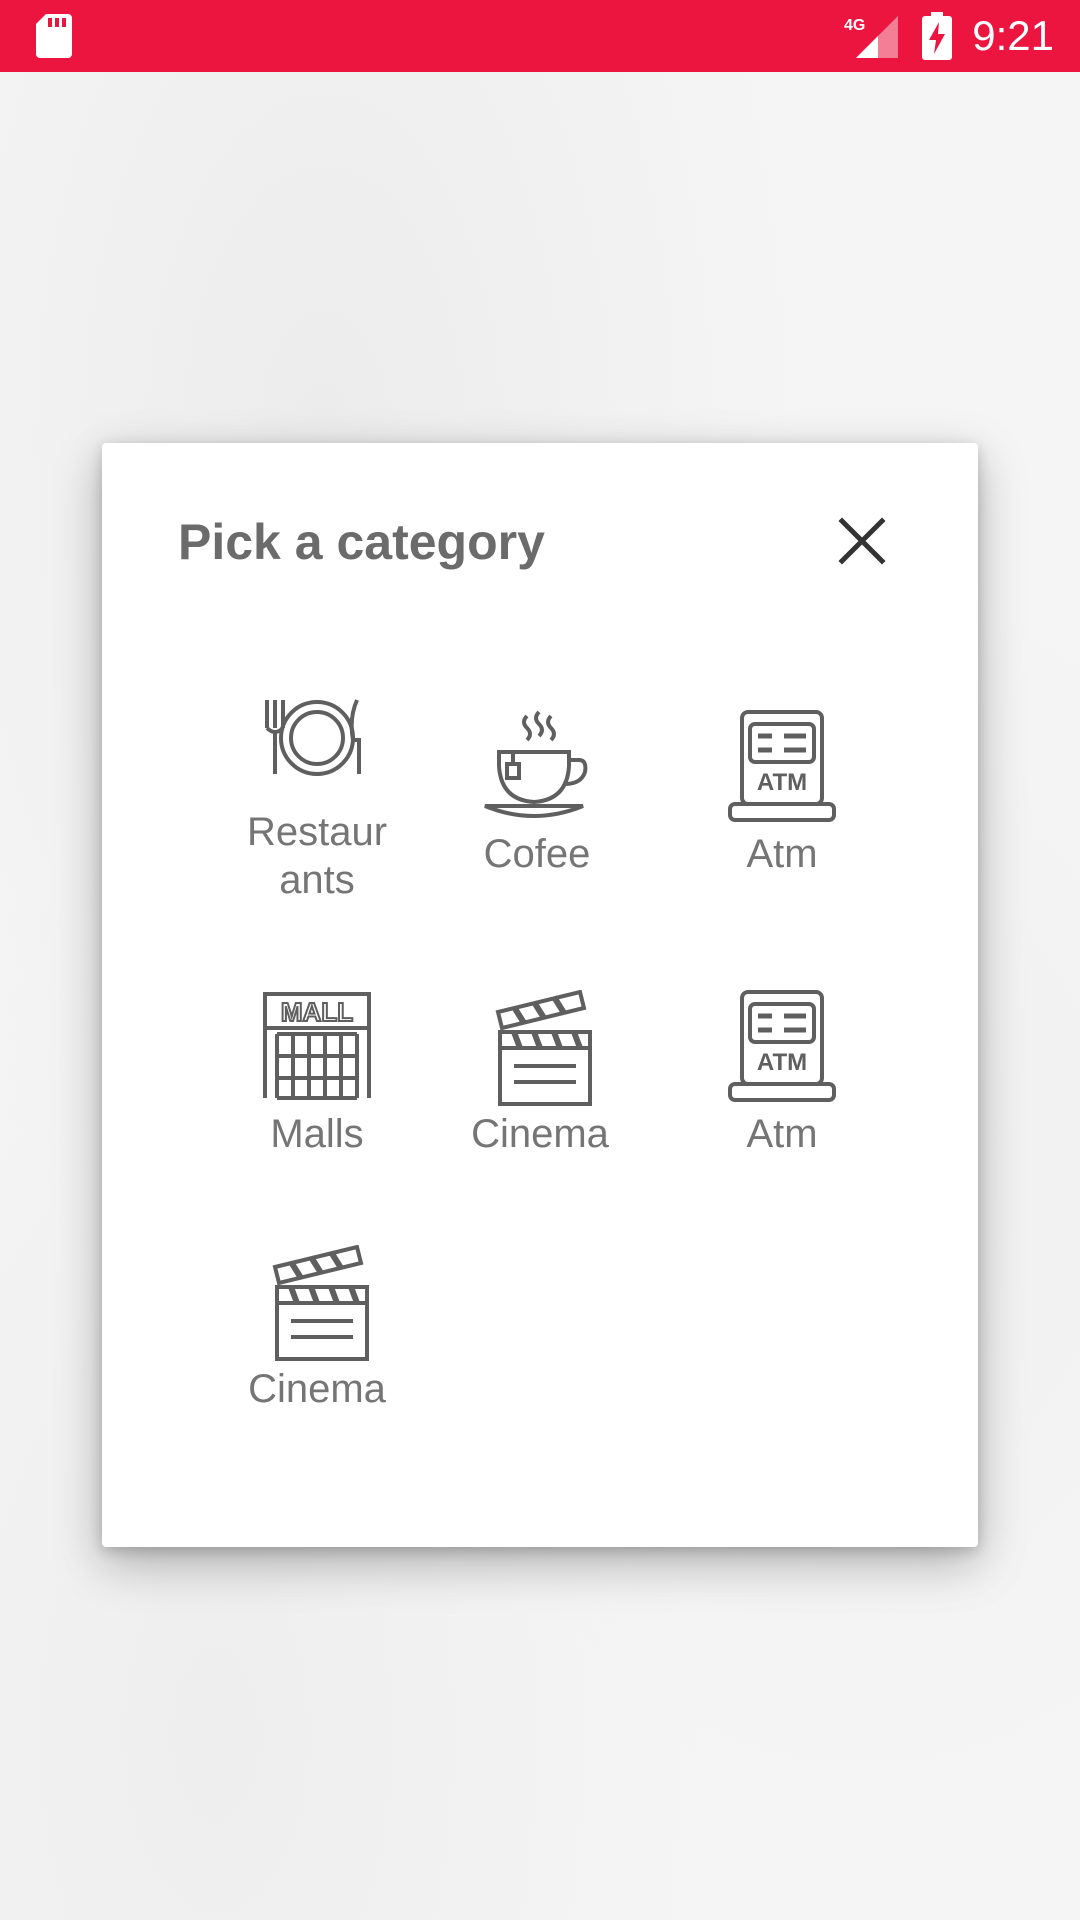  Describe the element at coordinates (317, 1046) in the screenshot. I see `mall-icon: MALL` at that location.